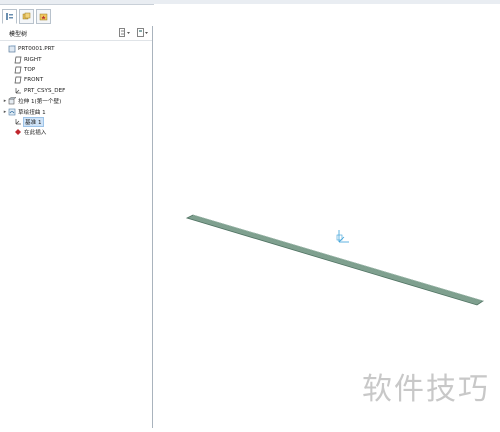 The image size is (500, 432). I want to click on tree-item-label: FRONT, so click(34, 80).